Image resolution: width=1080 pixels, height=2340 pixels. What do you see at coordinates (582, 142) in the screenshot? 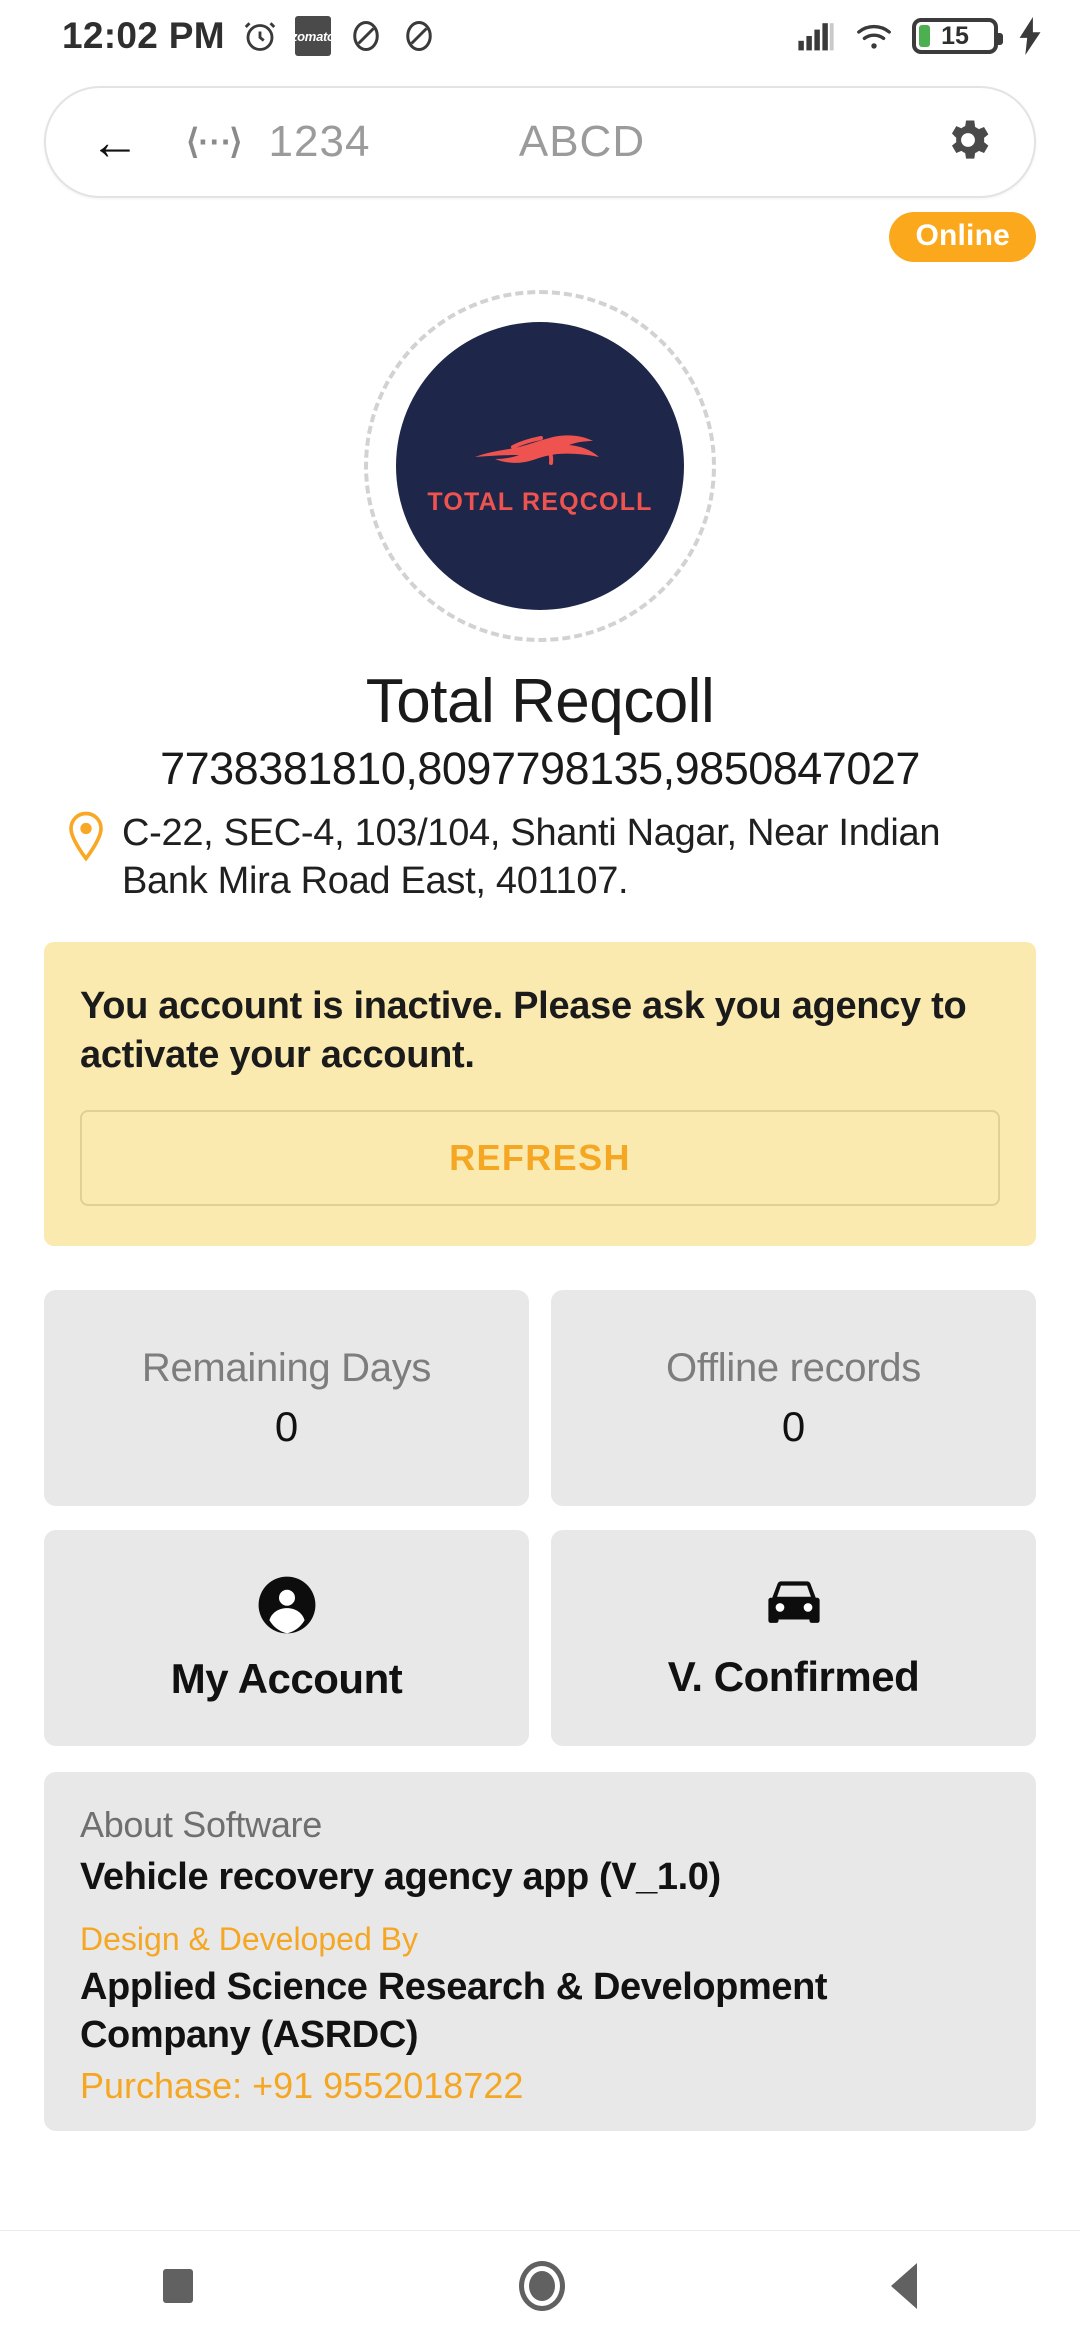
I see `letters-field: ABCD` at bounding box center [582, 142].